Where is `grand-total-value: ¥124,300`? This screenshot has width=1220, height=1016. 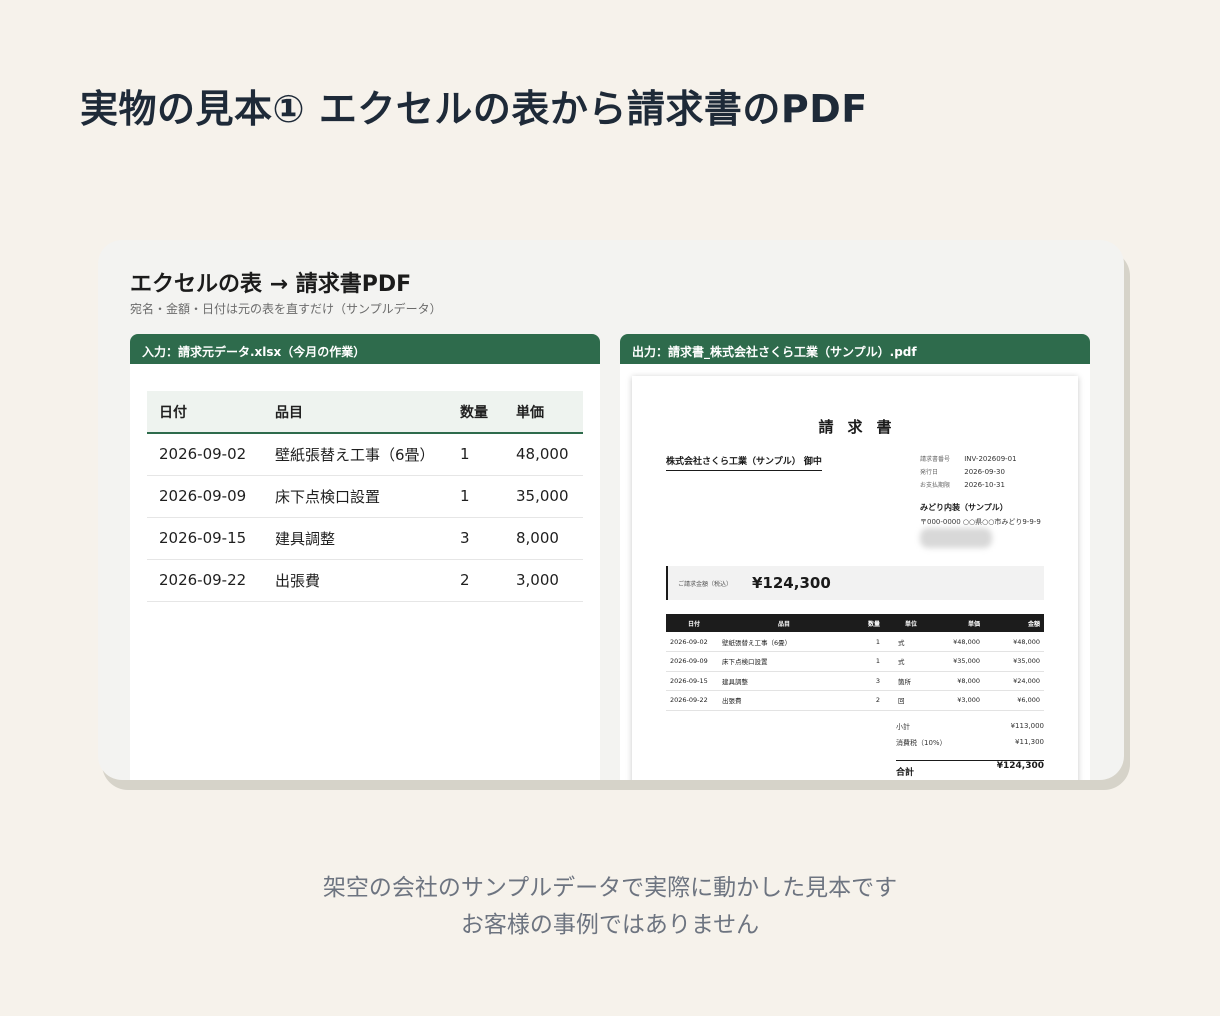
grand-total-value: ¥124,300 is located at coordinates (1020, 766).